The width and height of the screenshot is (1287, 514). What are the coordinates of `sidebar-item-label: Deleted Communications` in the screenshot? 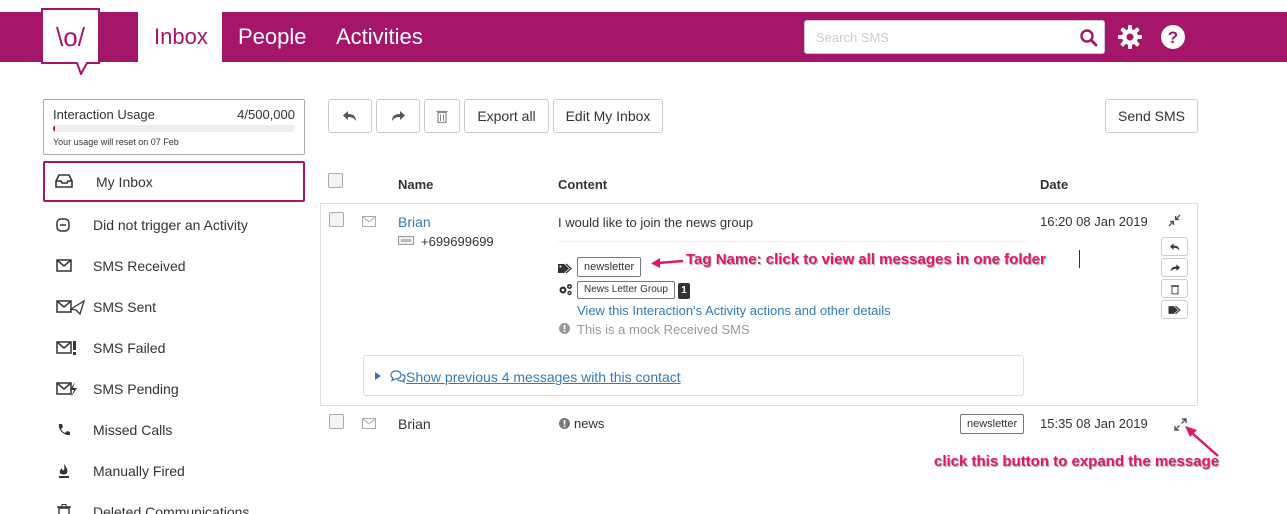 It's located at (171, 509).